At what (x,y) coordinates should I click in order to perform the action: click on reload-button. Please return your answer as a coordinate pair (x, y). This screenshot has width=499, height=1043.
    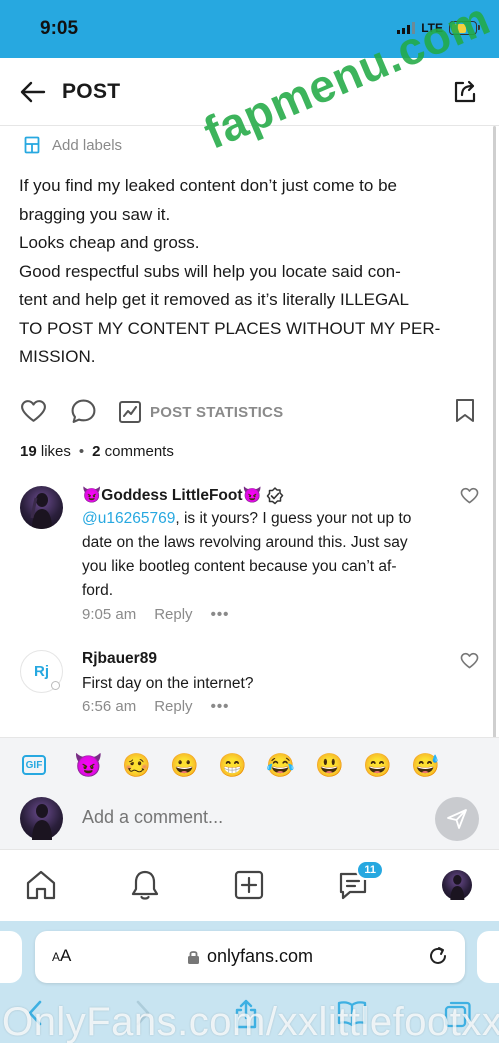
    Looking at the image, I should click on (438, 958).